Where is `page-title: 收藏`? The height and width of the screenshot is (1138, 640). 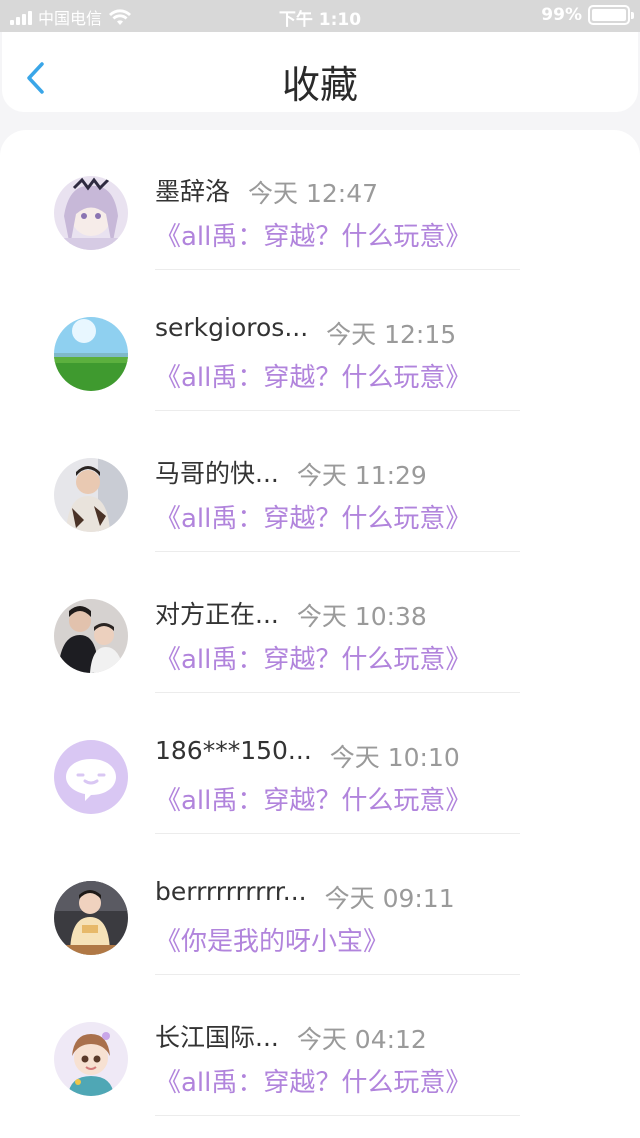 page-title: 收藏 is located at coordinates (319, 85).